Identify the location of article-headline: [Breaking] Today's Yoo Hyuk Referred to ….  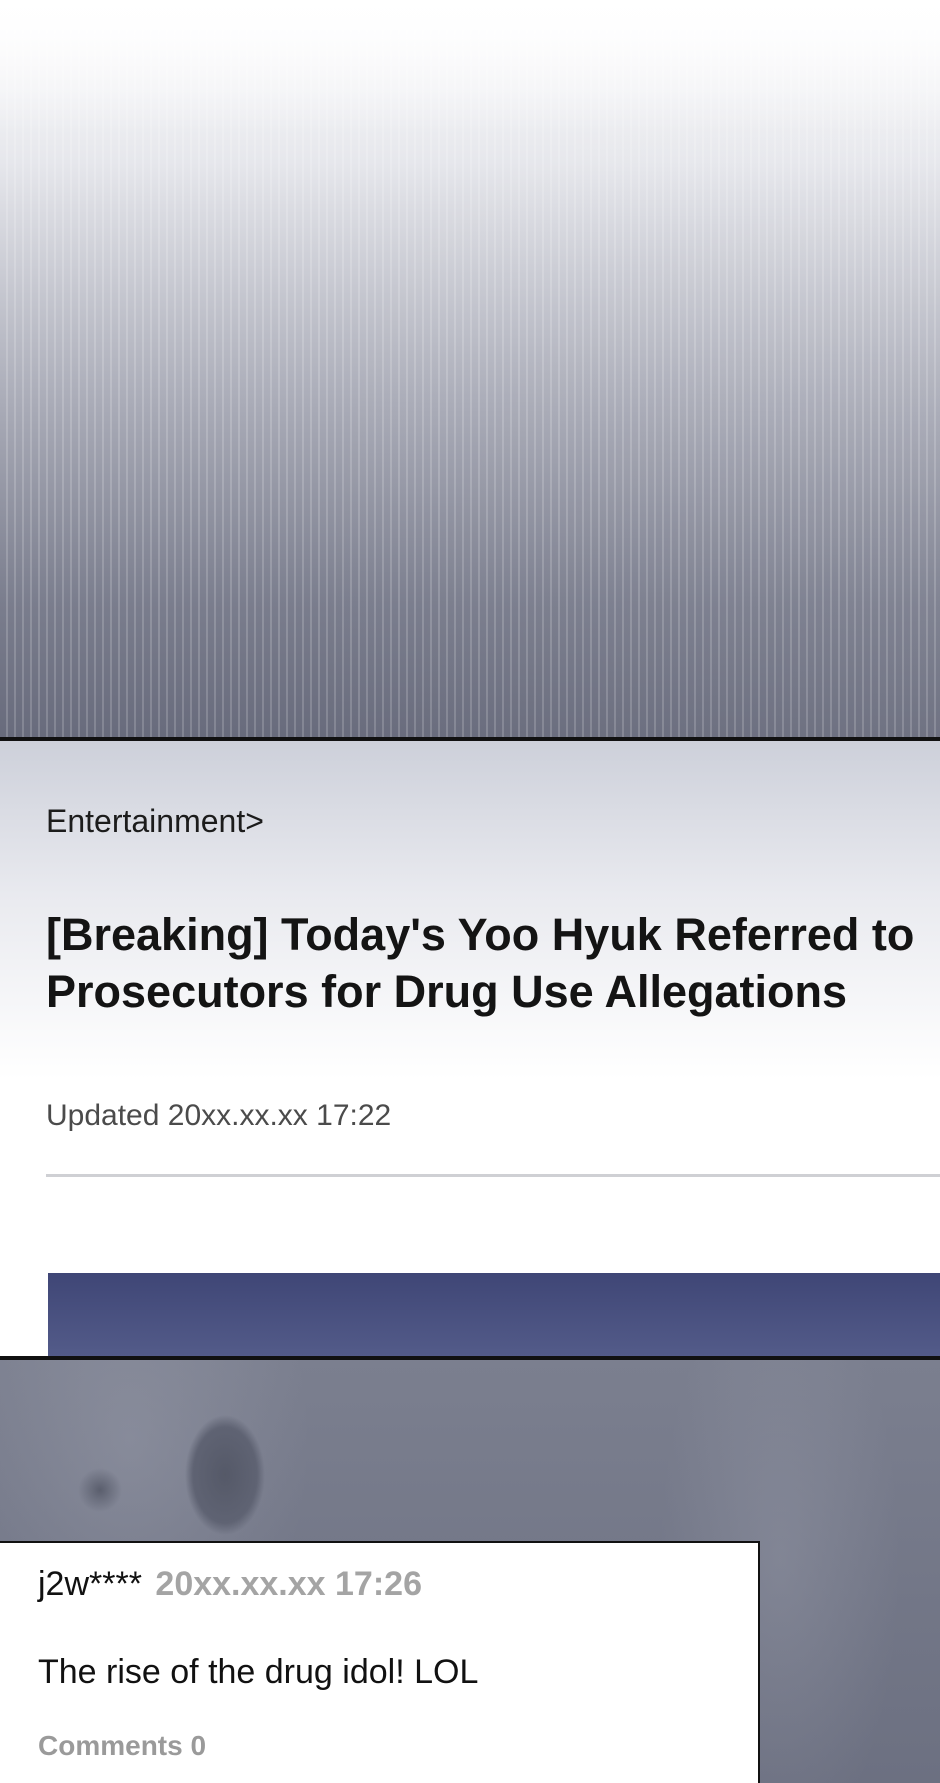
(493, 963).